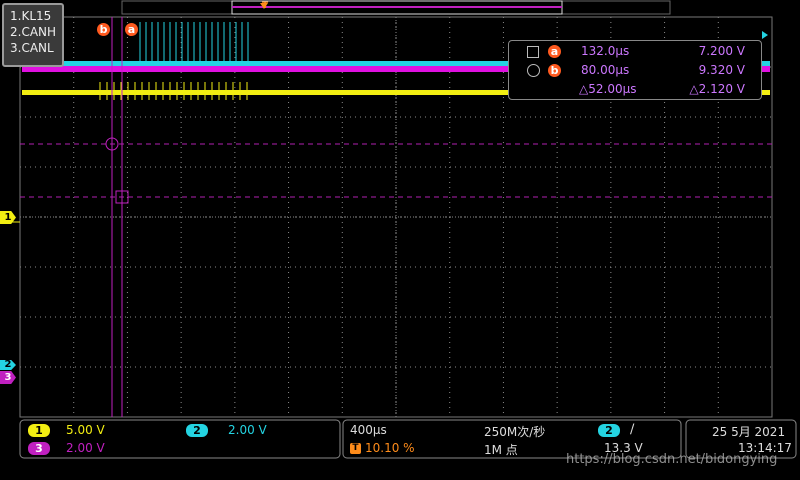 The image size is (800, 480). What do you see at coordinates (765, 35) in the screenshot?
I see `ch2-trigger-level-marker` at bounding box center [765, 35].